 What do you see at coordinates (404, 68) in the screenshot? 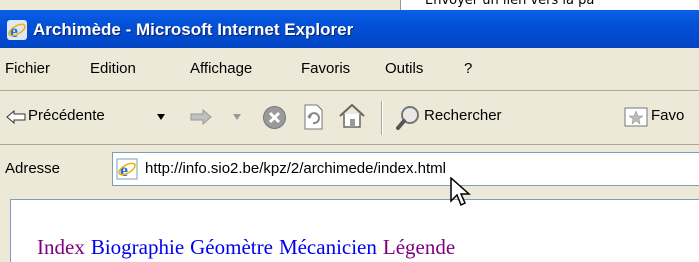
I see `menu-outils: Outils` at bounding box center [404, 68].